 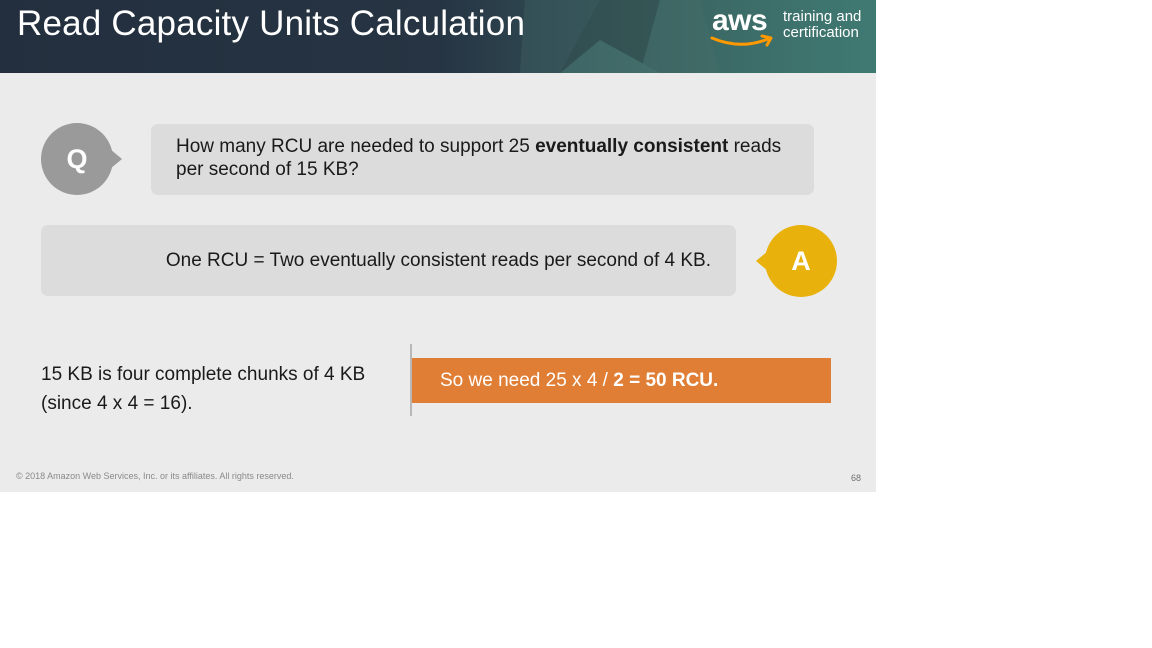 I want to click on explanation-line-2: (since 4 x 4 = 16)., so click(x=117, y=403).